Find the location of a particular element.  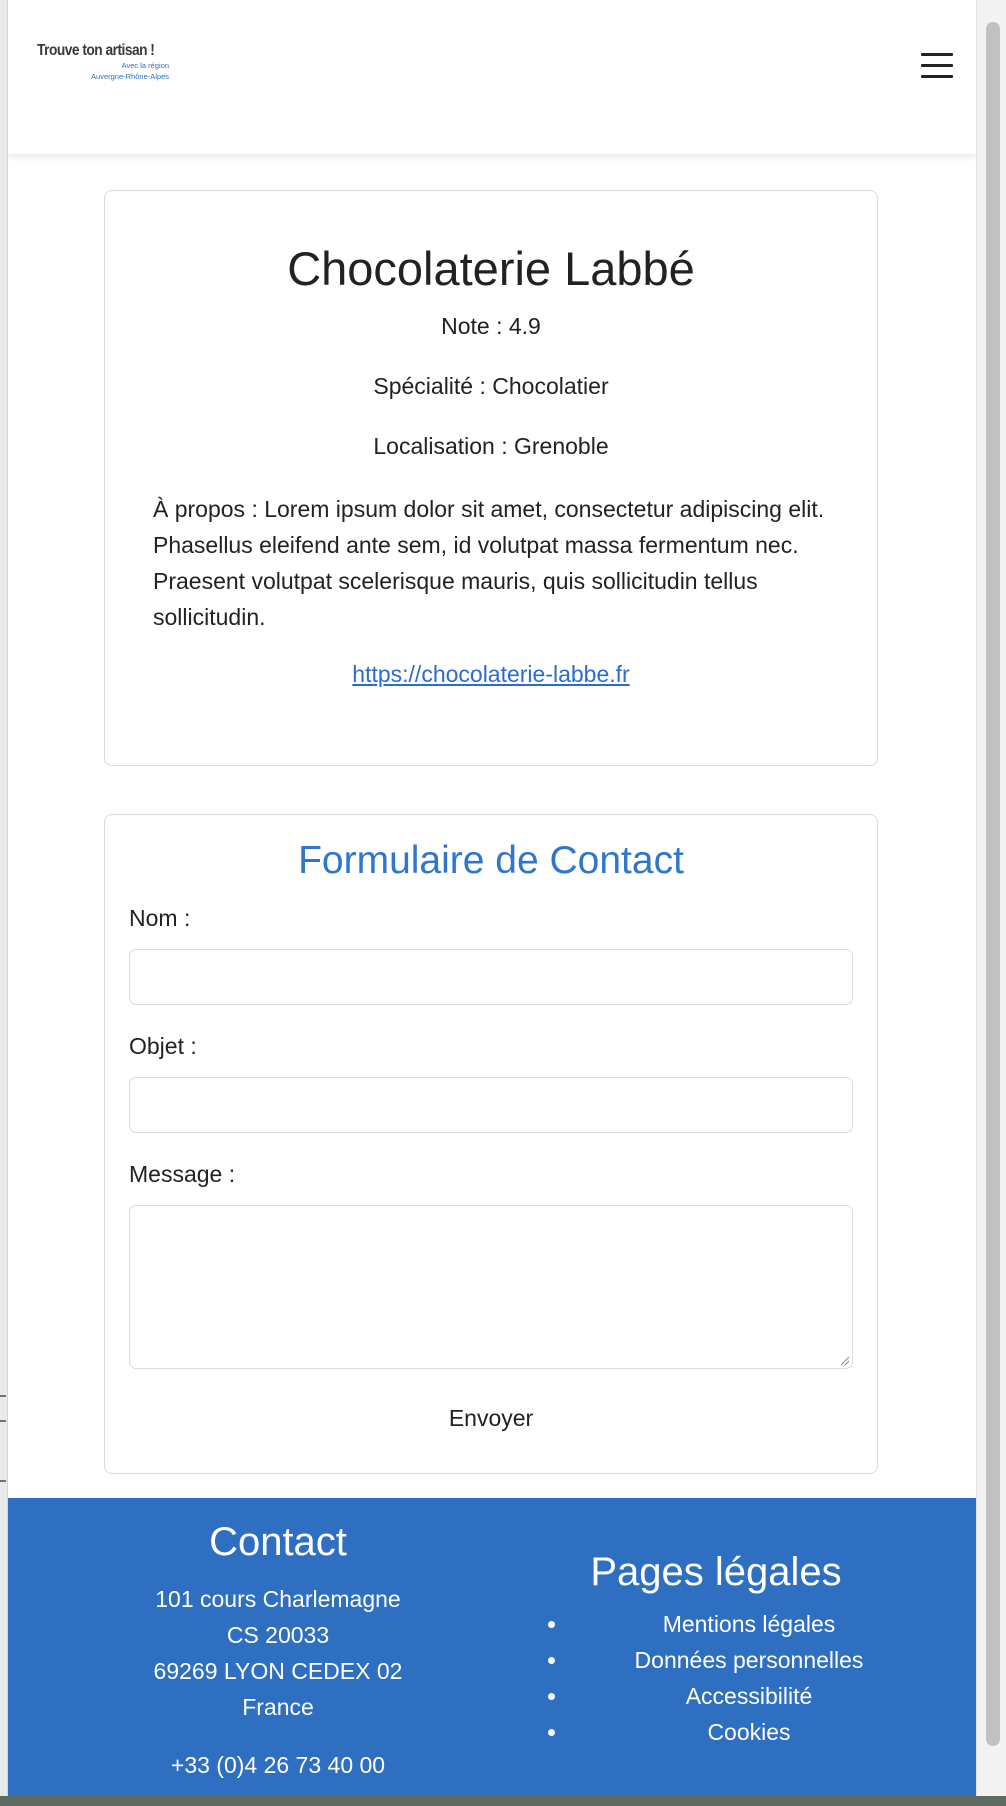

name-label: Nom : is located at coordinates (160, 918).